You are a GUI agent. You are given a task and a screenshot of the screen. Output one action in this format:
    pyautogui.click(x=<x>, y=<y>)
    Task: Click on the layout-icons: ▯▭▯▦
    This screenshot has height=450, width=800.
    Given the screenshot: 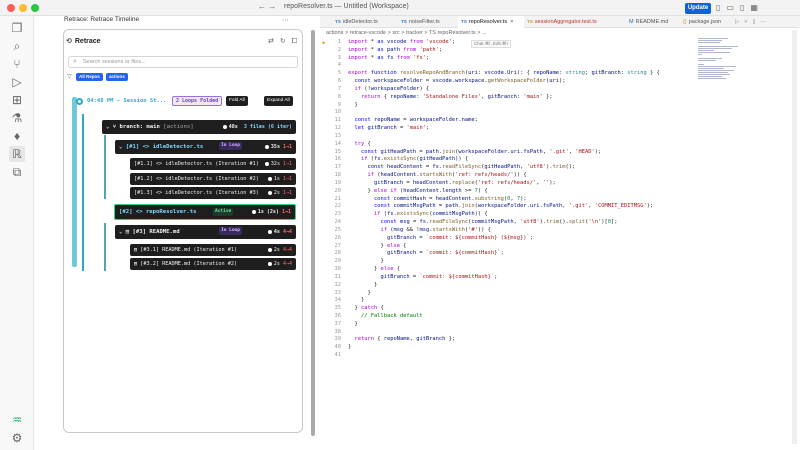 What is the action you would take?
    pyautogui.click(x=740, y=7)
    